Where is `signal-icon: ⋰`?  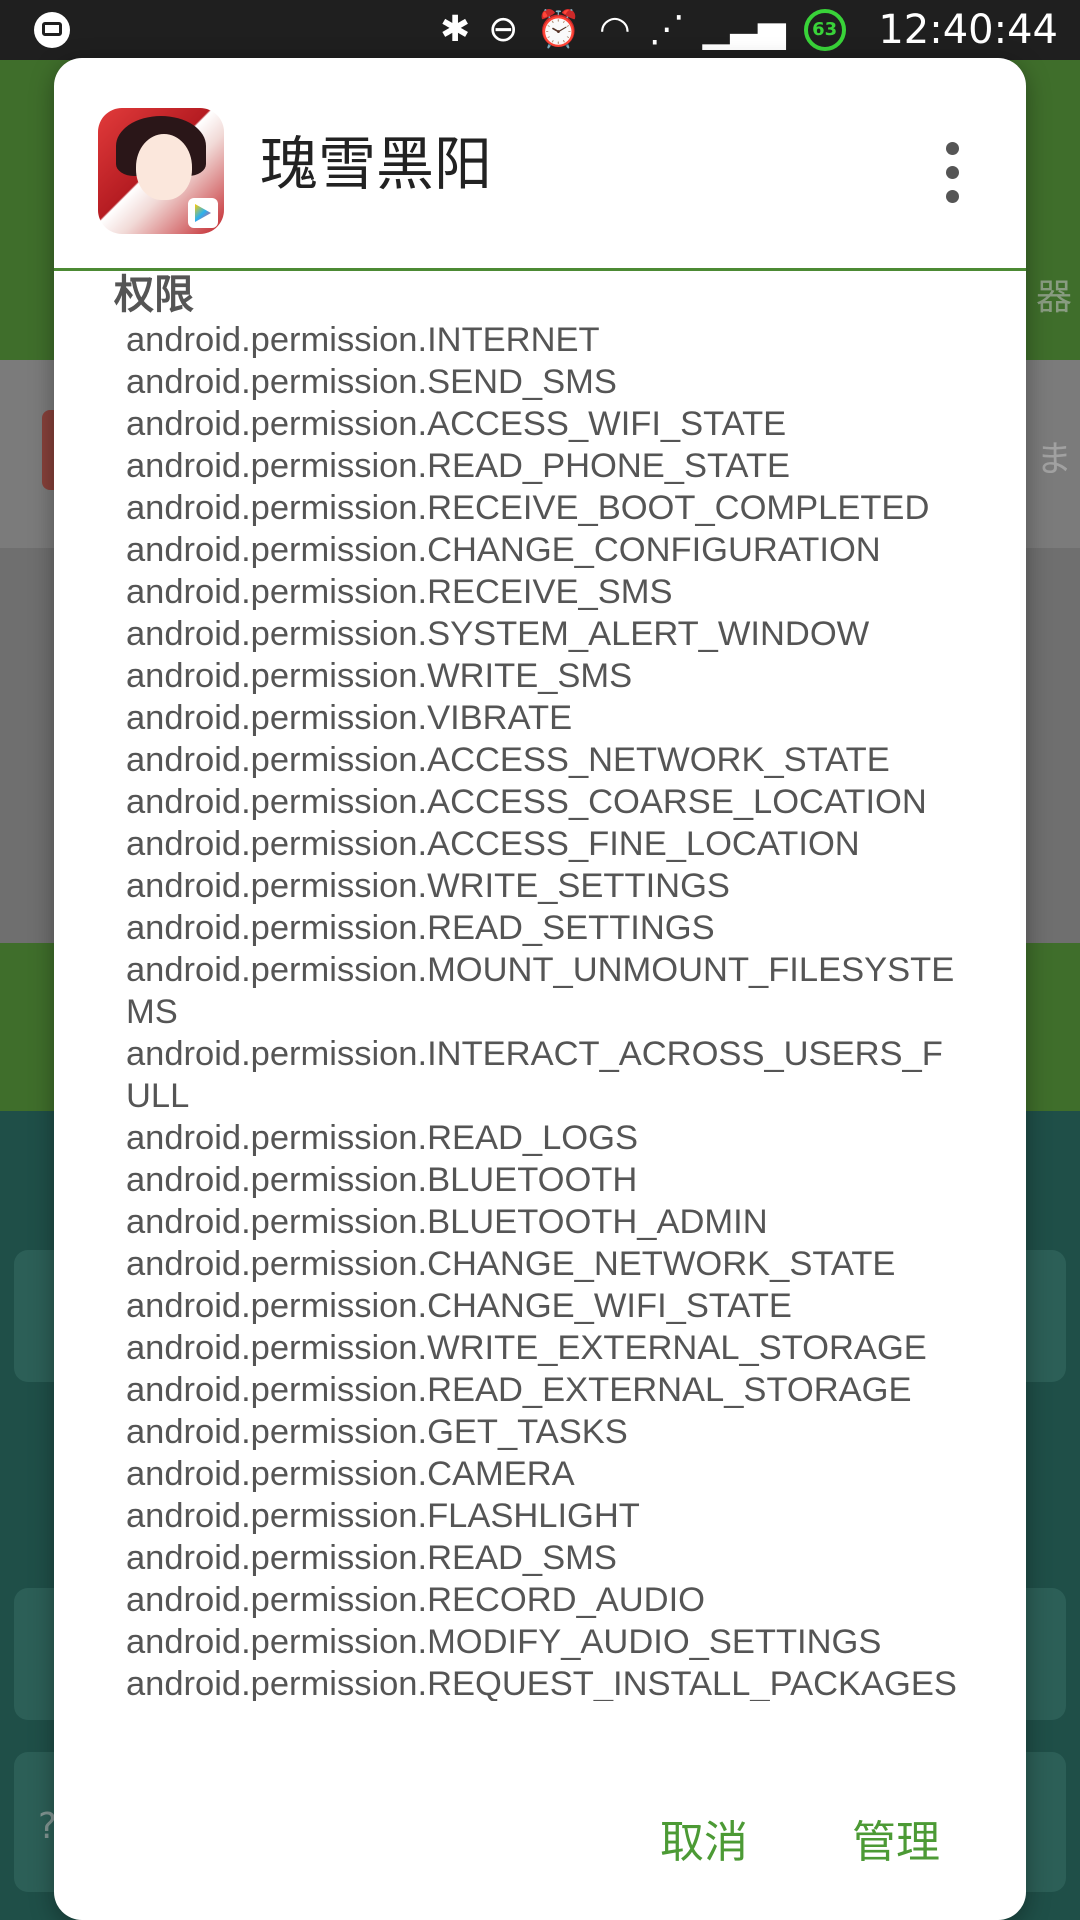 signal-icon: ⋰ is located at coordinates (666, 29).